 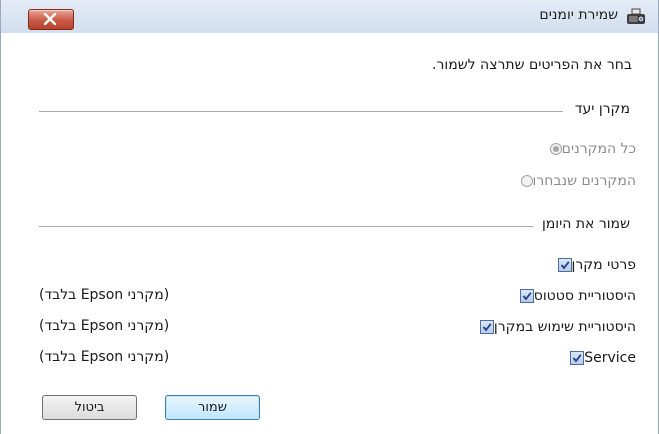 What do you see at coordinates (555, 149) in the screenshot?
I see `radio-button-selected` at bounding box center [555, 149].